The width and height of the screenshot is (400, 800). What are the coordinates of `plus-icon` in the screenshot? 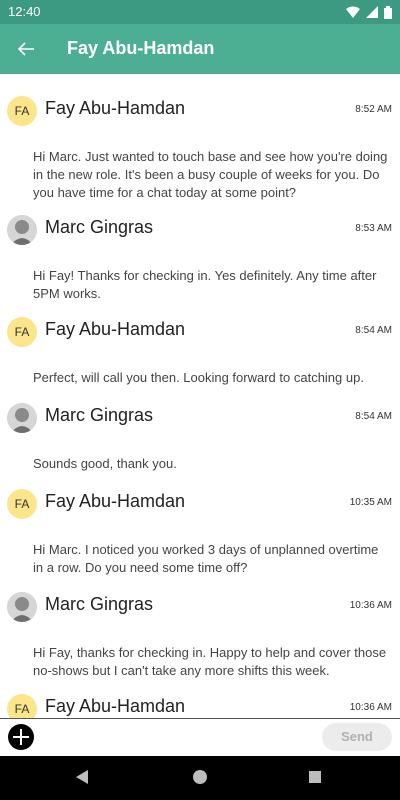 It's located at (21, 737).